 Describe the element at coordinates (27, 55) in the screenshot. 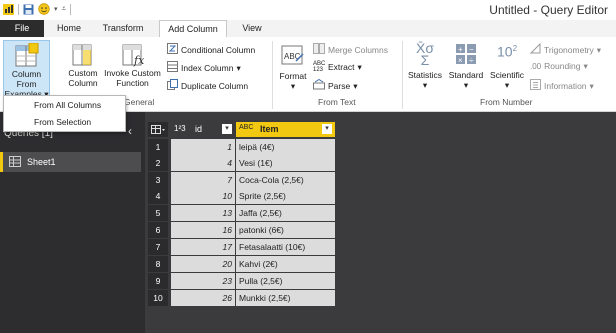

I see `column-from-examples-icon` at that location.